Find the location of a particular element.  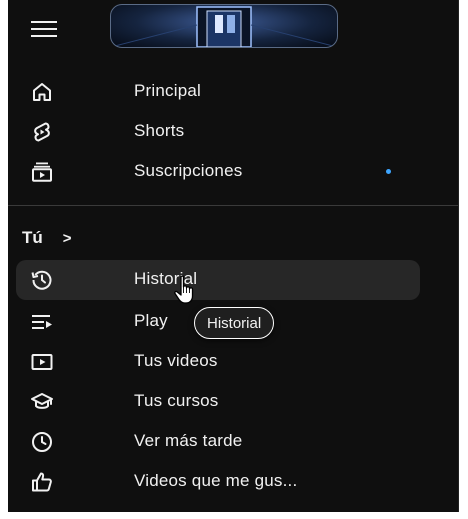

sidebar-item-label: Principal is located at coordinates (167, 90).